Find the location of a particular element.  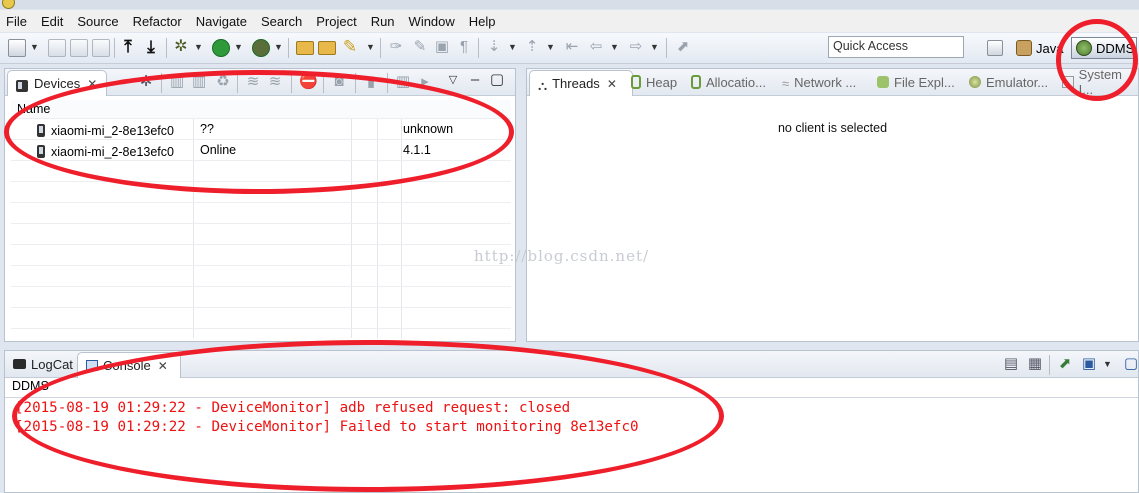

menu-run: Run is located at coordinates (383, 21).